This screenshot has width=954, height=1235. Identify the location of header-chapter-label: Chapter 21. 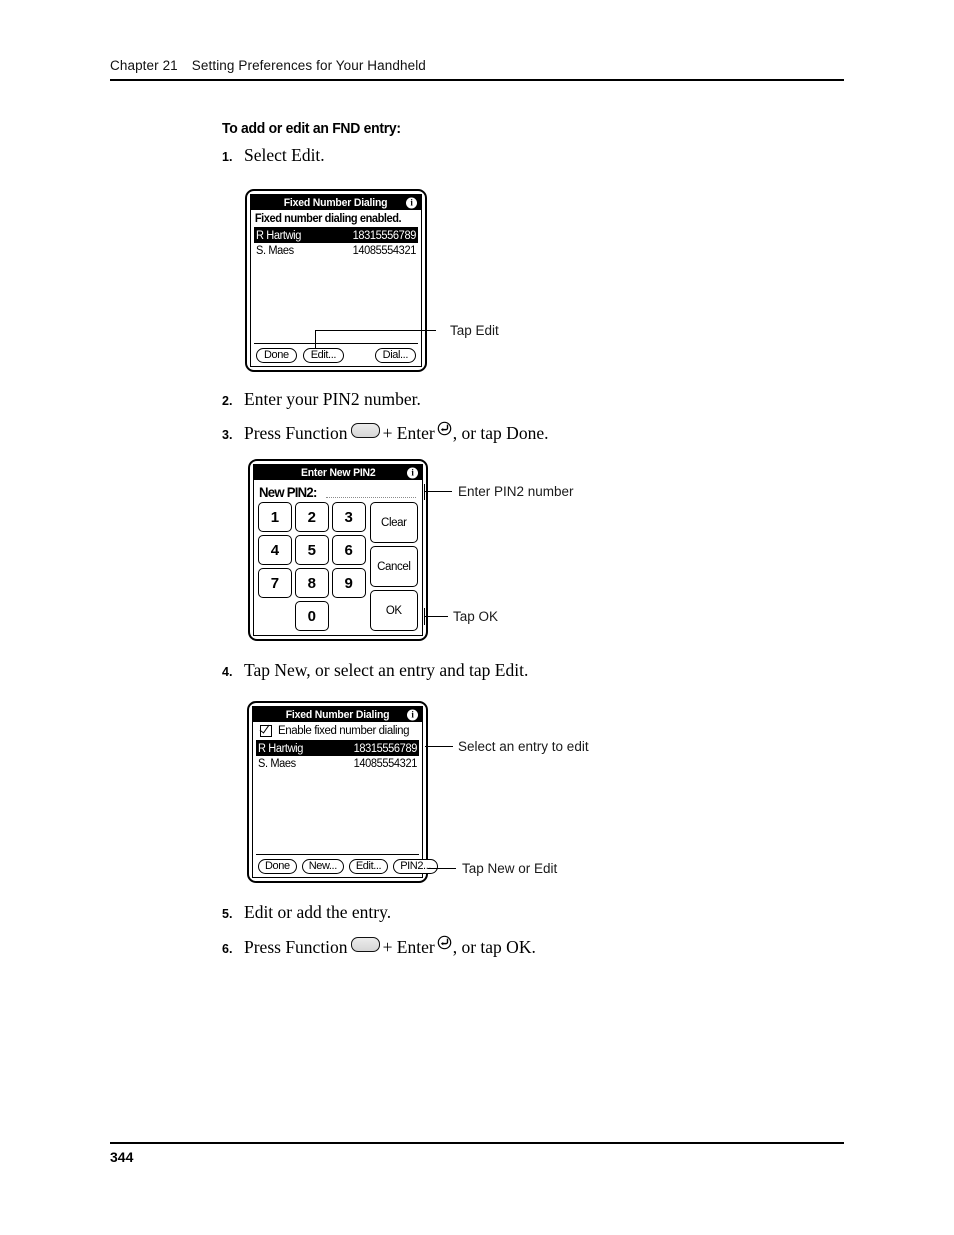
(144, 65).